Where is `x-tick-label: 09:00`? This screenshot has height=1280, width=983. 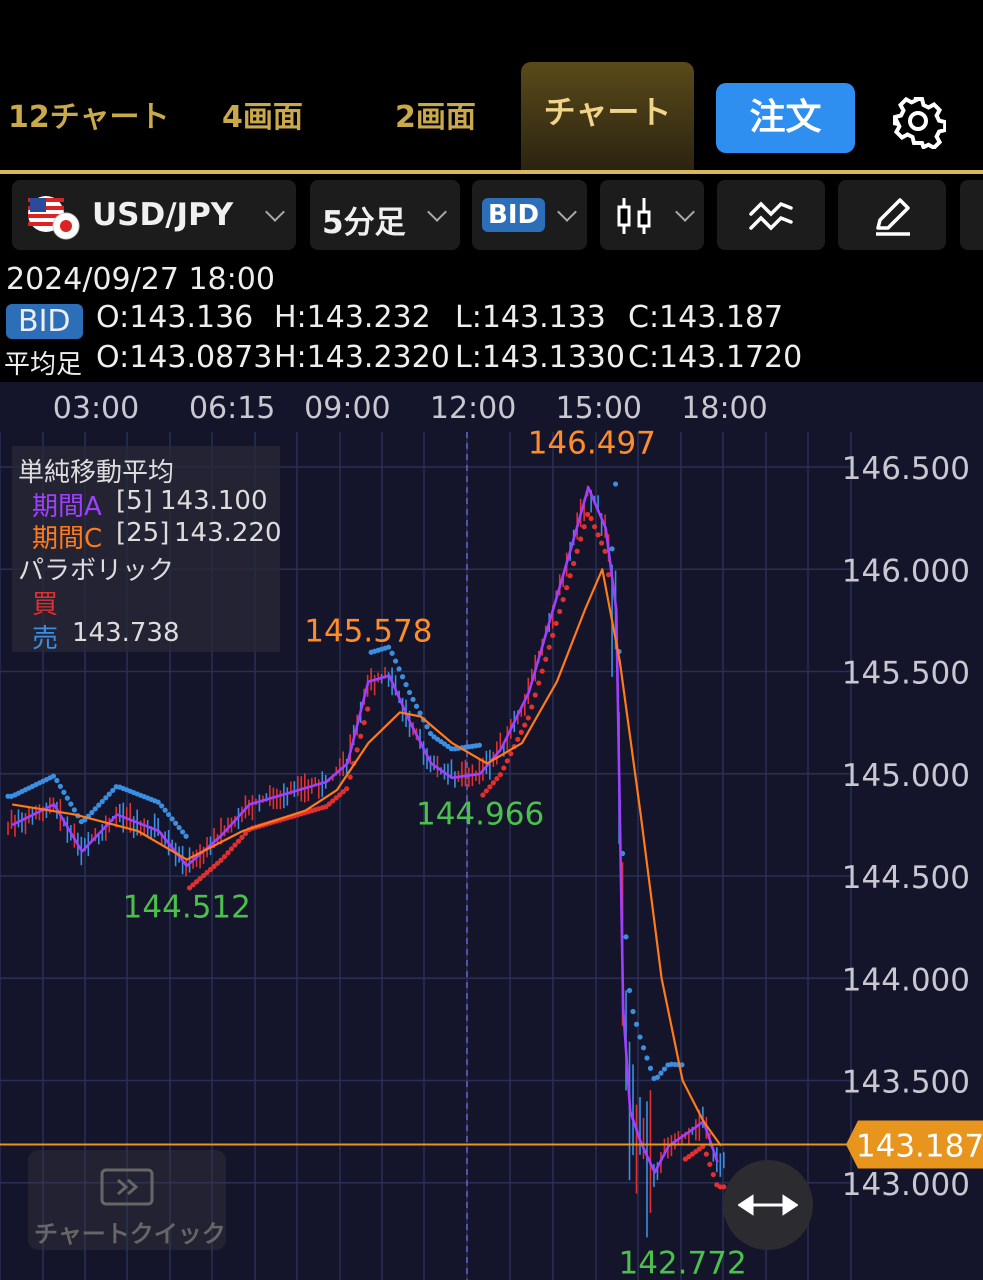 x-tick-label: 09:00 is located at coordinates (347, 408).